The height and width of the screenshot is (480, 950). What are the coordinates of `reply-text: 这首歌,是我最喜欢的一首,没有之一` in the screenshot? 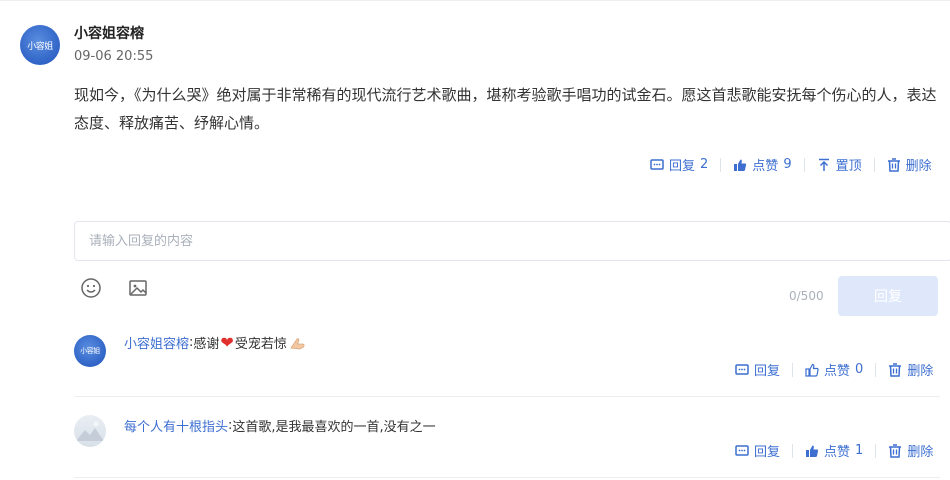 It's located at (334, 427).